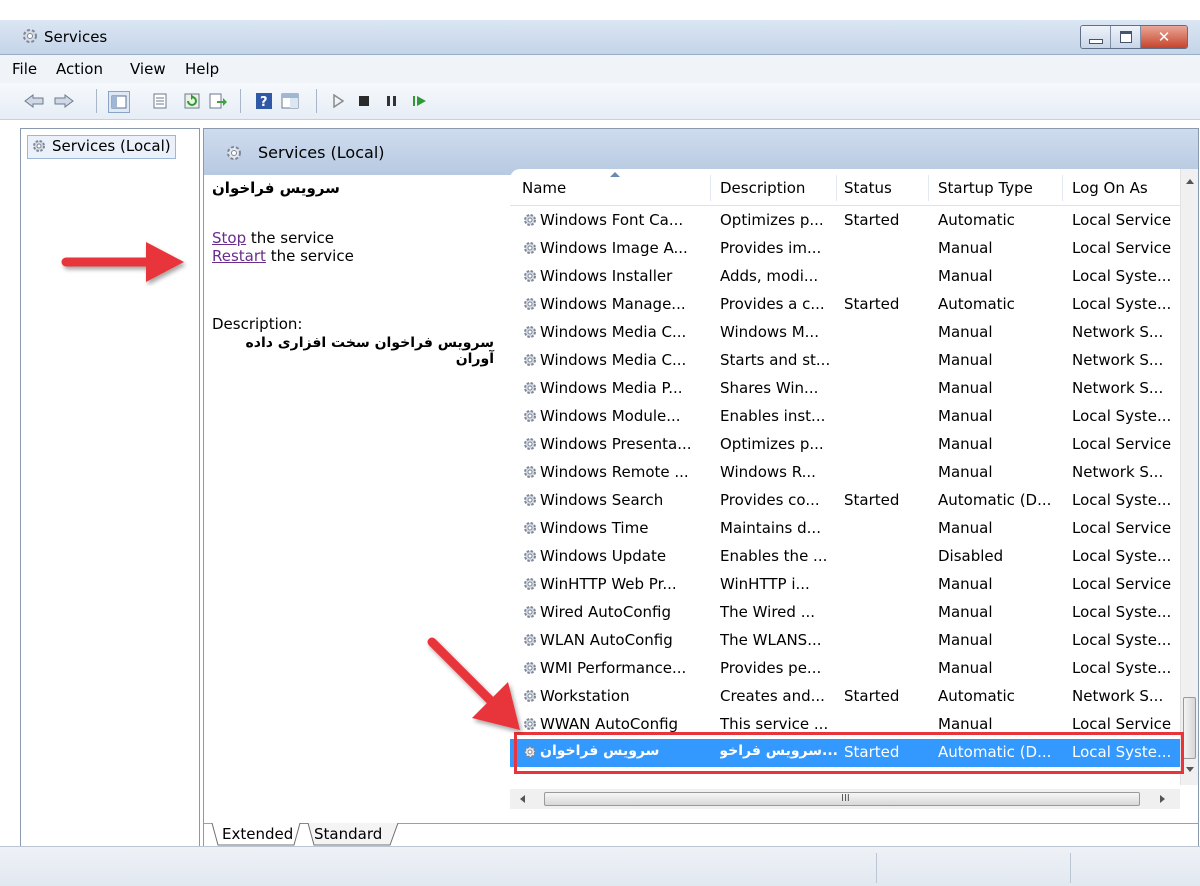  What do you see at coordinates (276, 188) in the screenshot?
I see `selected-service-name: سرویس فراخوان` at bounding box center [276, 188].